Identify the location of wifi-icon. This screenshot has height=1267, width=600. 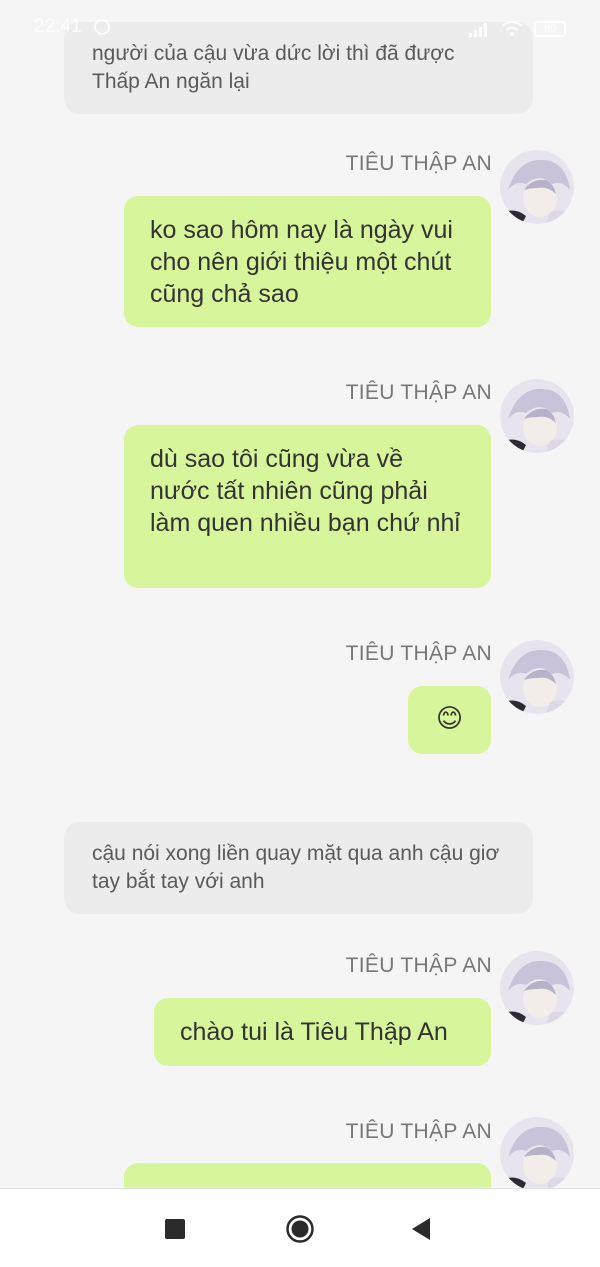
(512, 28).